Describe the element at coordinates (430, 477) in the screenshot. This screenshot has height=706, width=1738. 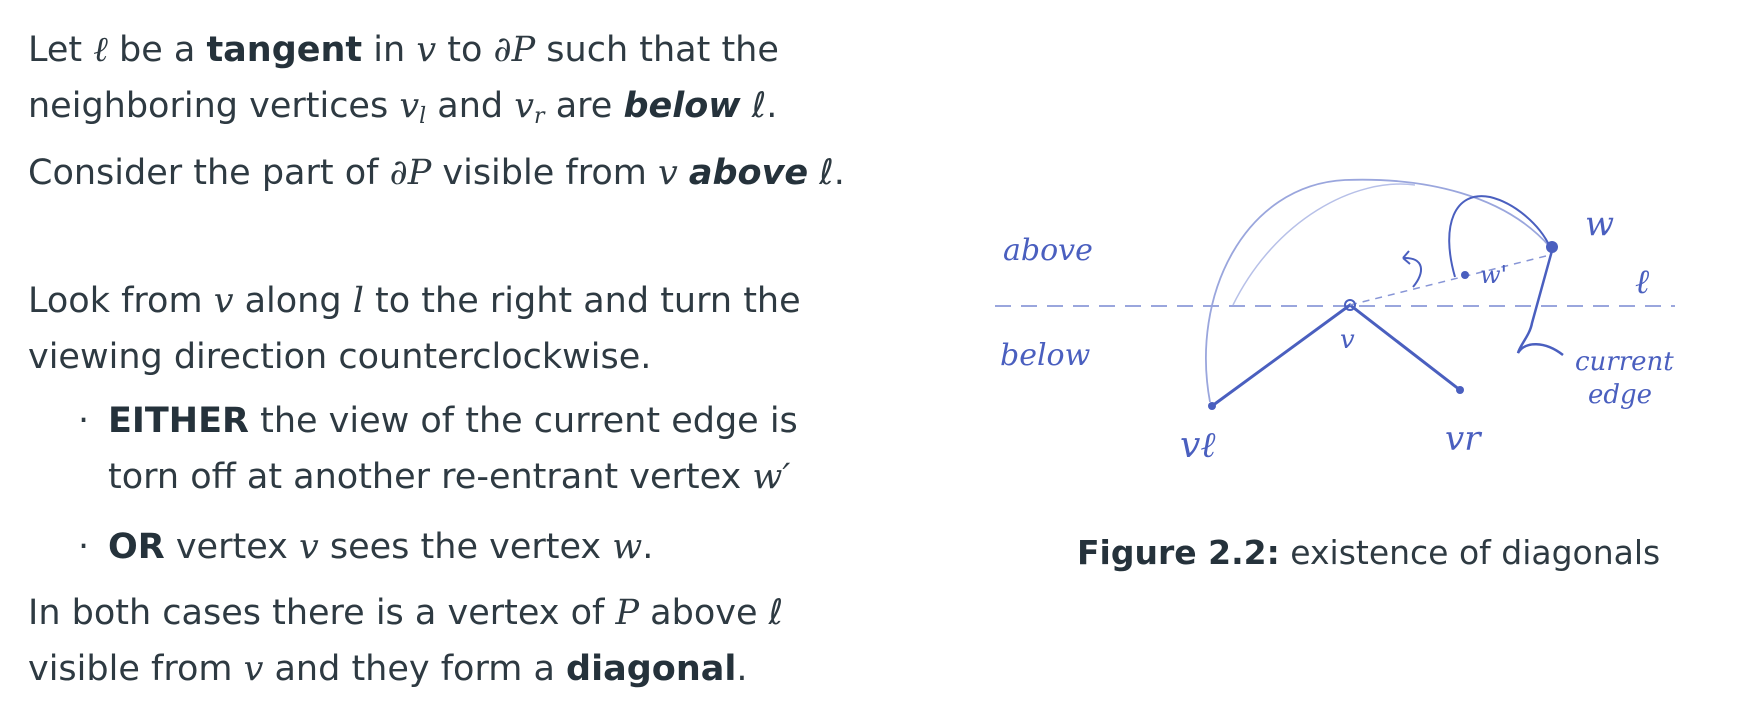
I see `text-run: torn off at another re-entrant vertex` at that location.